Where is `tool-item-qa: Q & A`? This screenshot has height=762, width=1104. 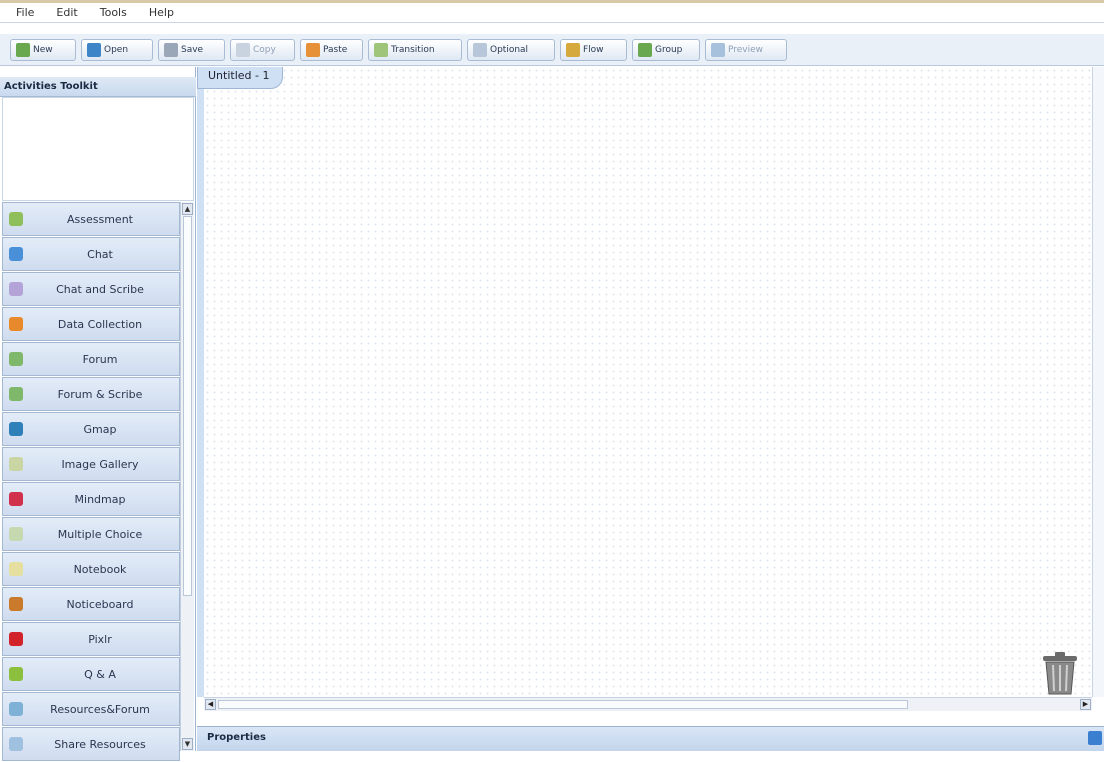 tool-item-qa: Q & A is located at coordinates (91, 674).